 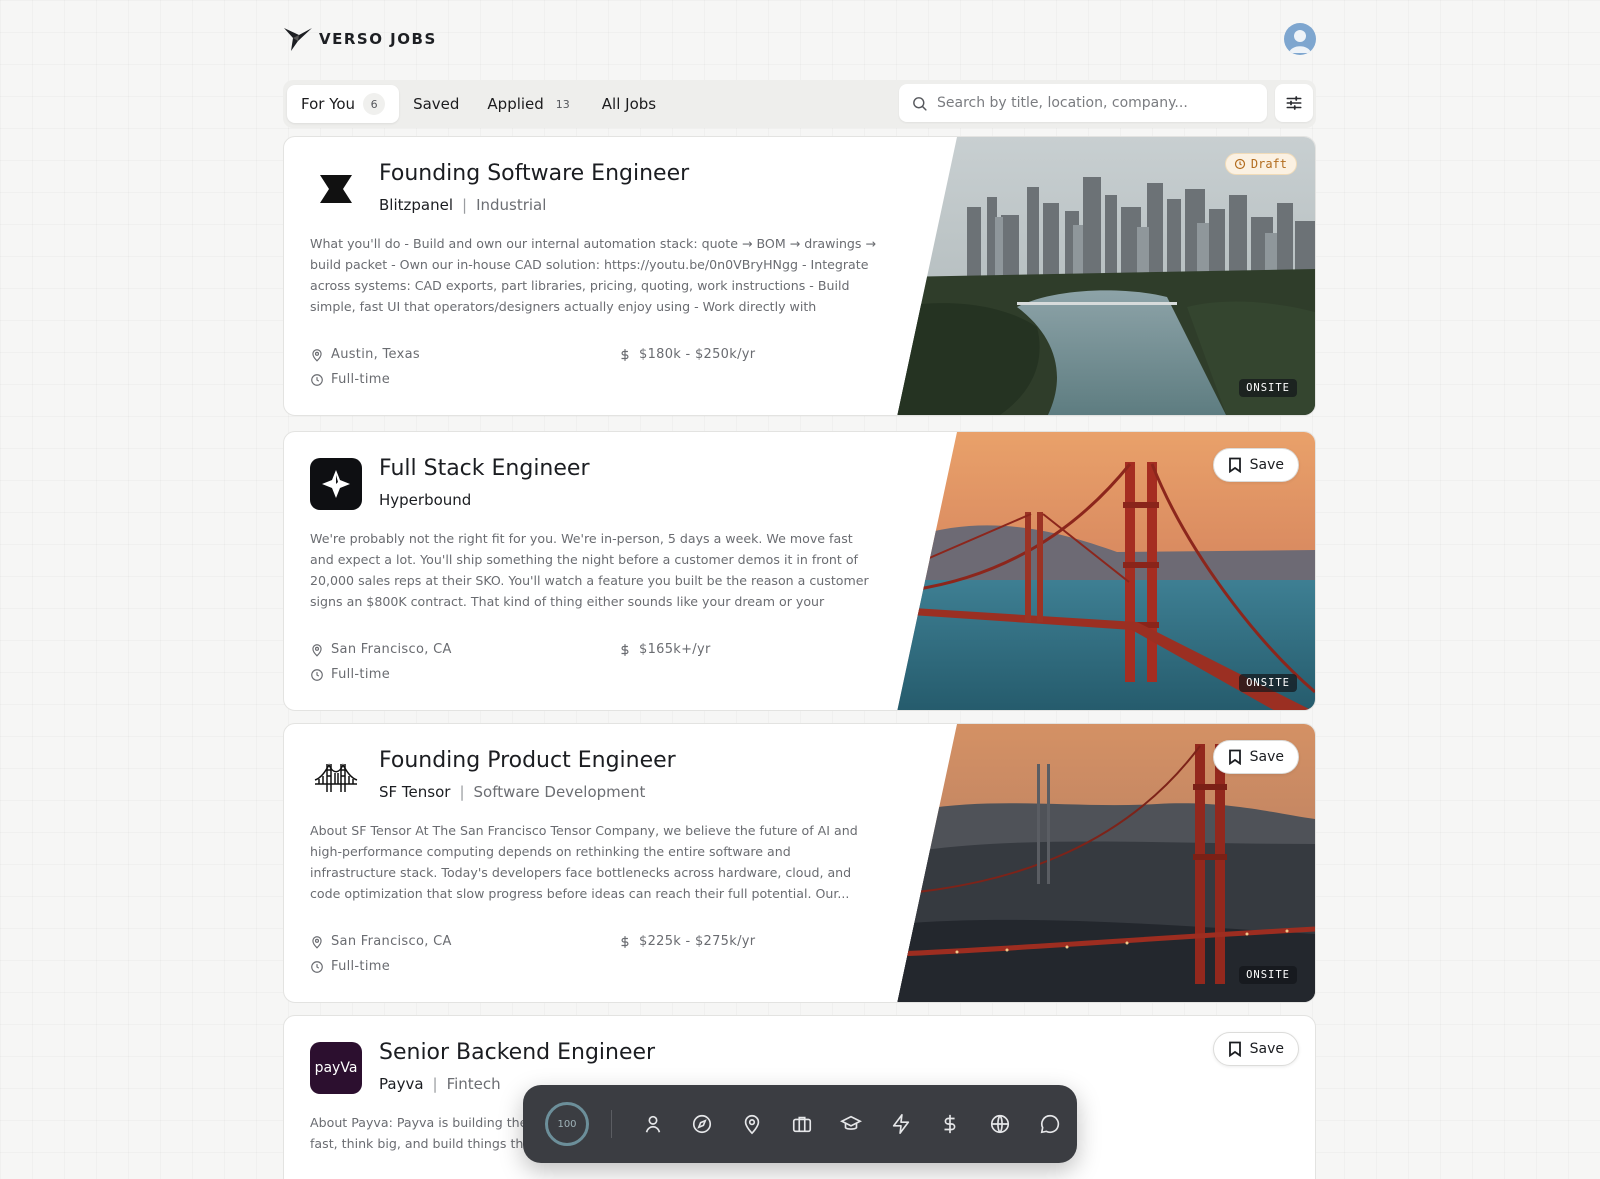 What do you see at coordinates (401, 1084) in the screenshot?
I see `company-name: Payva` at bounding box center [401, 1084].